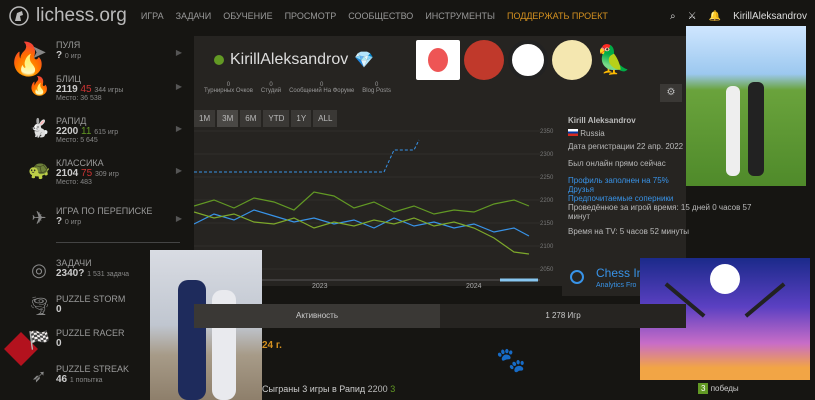 The width and height of the screenshot is (815, 400). Describe the element at coordinates (563, 316) in the screenshot. I see `tab-games: 1 278 Игр` at that location.